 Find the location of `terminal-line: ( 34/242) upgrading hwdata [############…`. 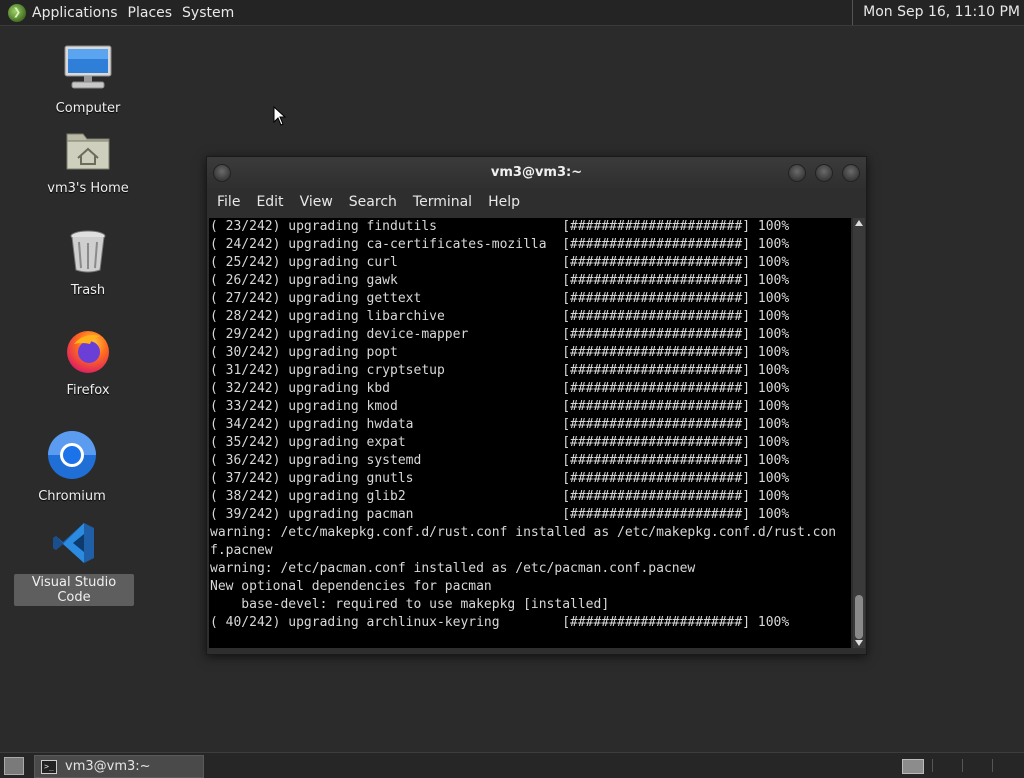

terminal-line: ( 34/242) upgrading hwdata [############… is located at coordinates (500, 424).